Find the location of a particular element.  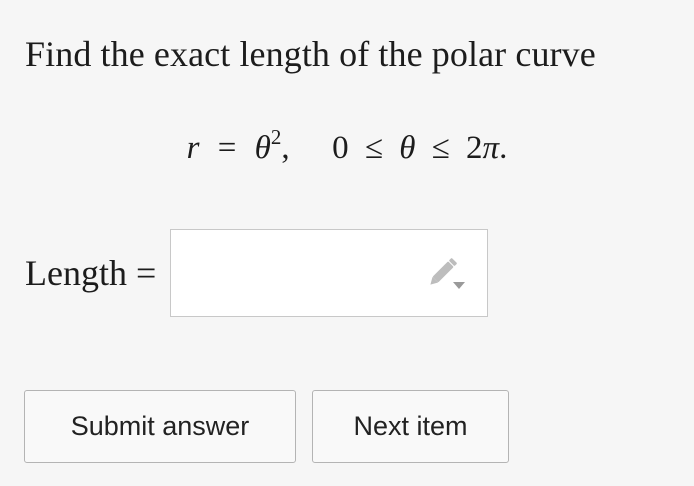

equation-lhs: r is located at coordinates (193, 148).